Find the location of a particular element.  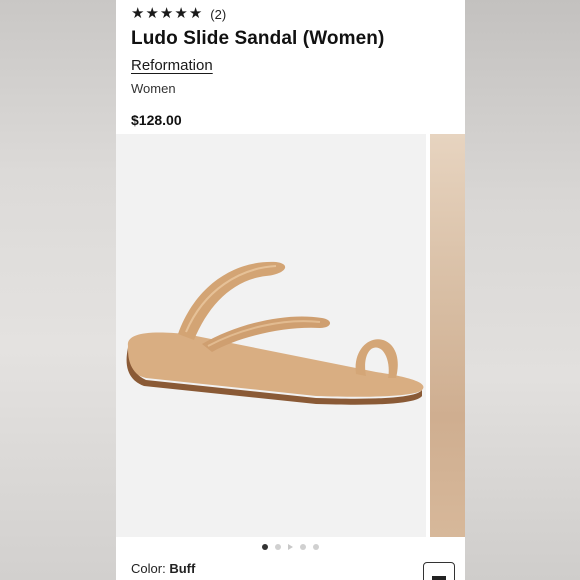

product-title: Ludo Slide Sandal (Women) is located at coordinates (258, 38).